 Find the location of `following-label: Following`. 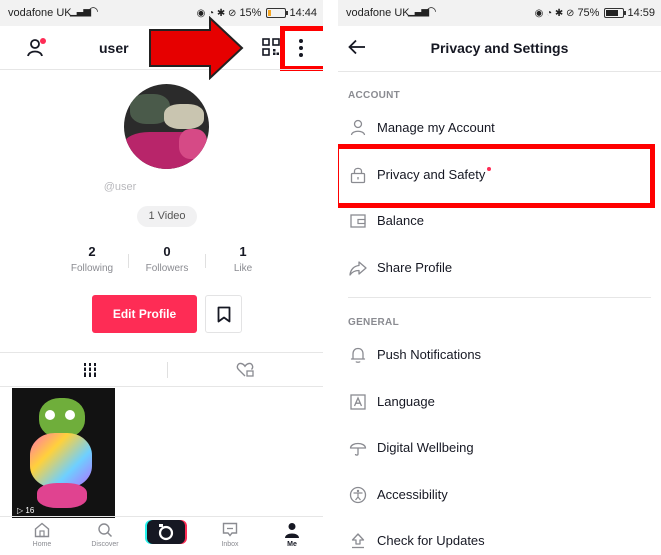

following-label: Following is located at coordinates (92, 268).